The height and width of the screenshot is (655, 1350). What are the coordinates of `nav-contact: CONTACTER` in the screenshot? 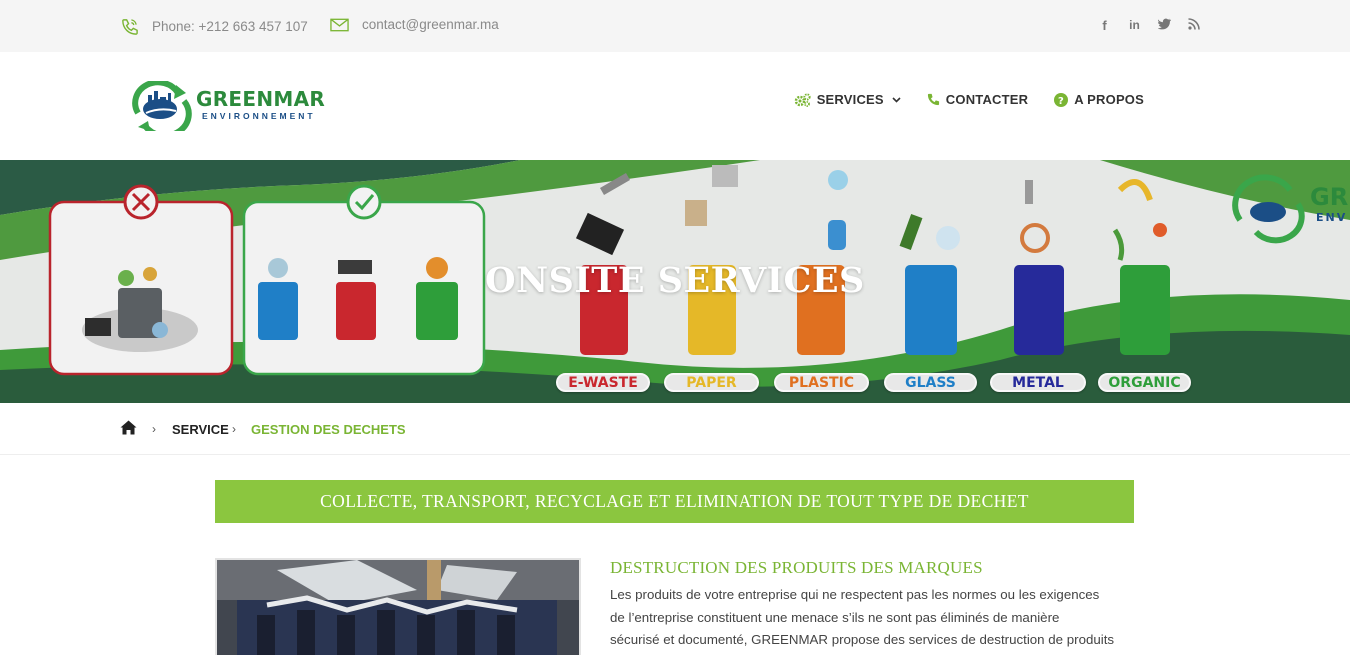 It's located at (977, 99).